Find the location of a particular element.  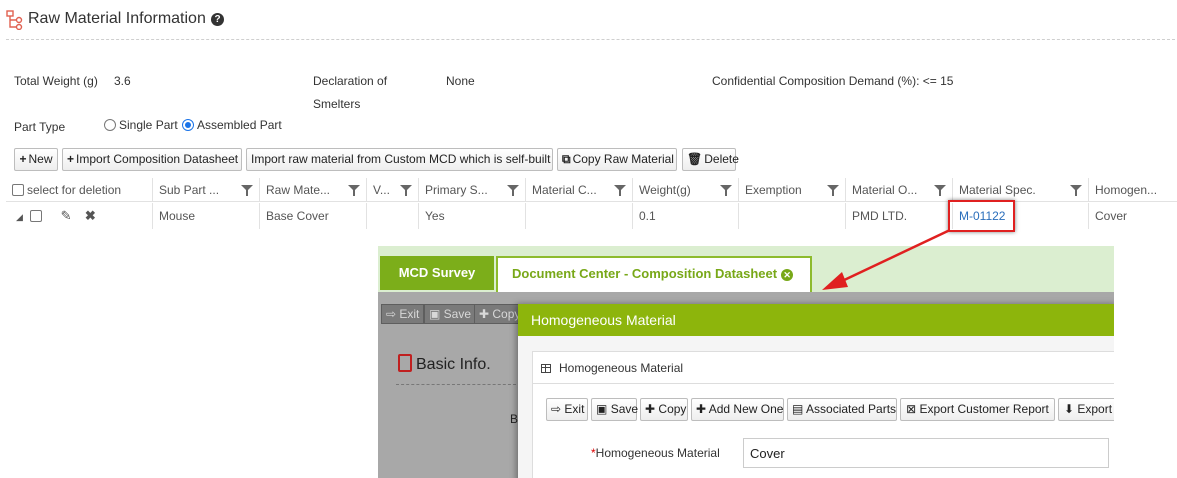

cell-material-c is located at coordinates (579, 216).